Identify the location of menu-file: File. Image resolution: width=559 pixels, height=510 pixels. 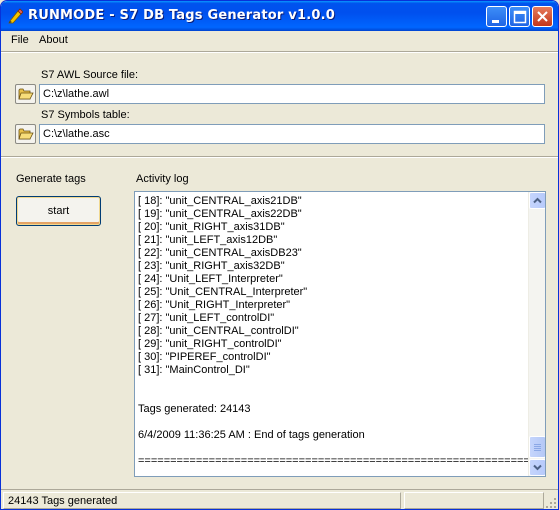
(20, 40).